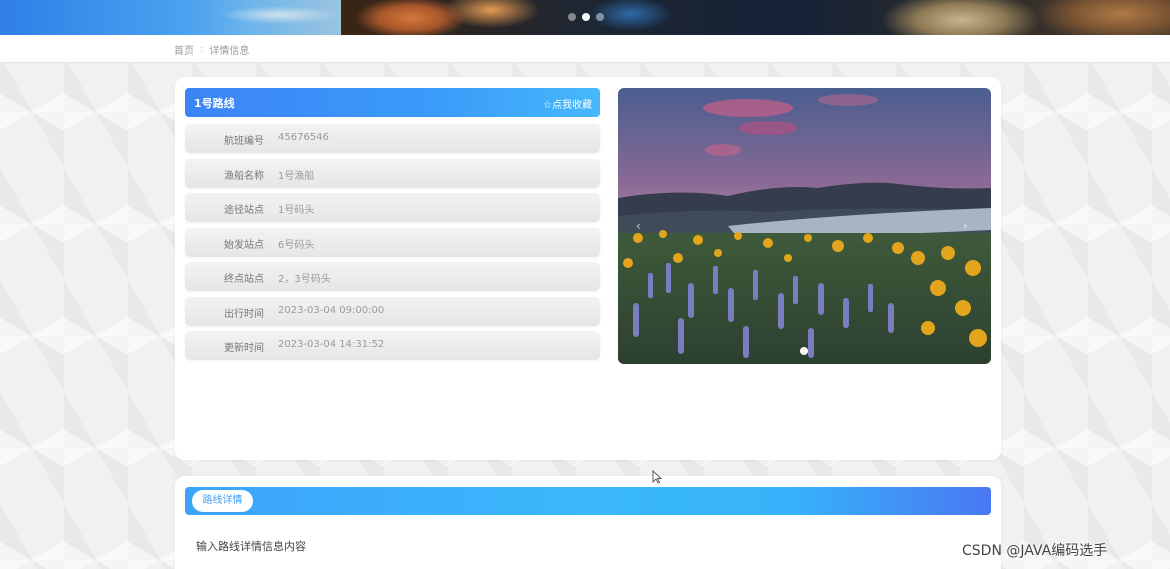 This screenshot has width=1170, height=569. What do you see at coordinates (244, 245) in the screenshot?
I see `field-label: 始发站点` at bounding box center [244, 245].